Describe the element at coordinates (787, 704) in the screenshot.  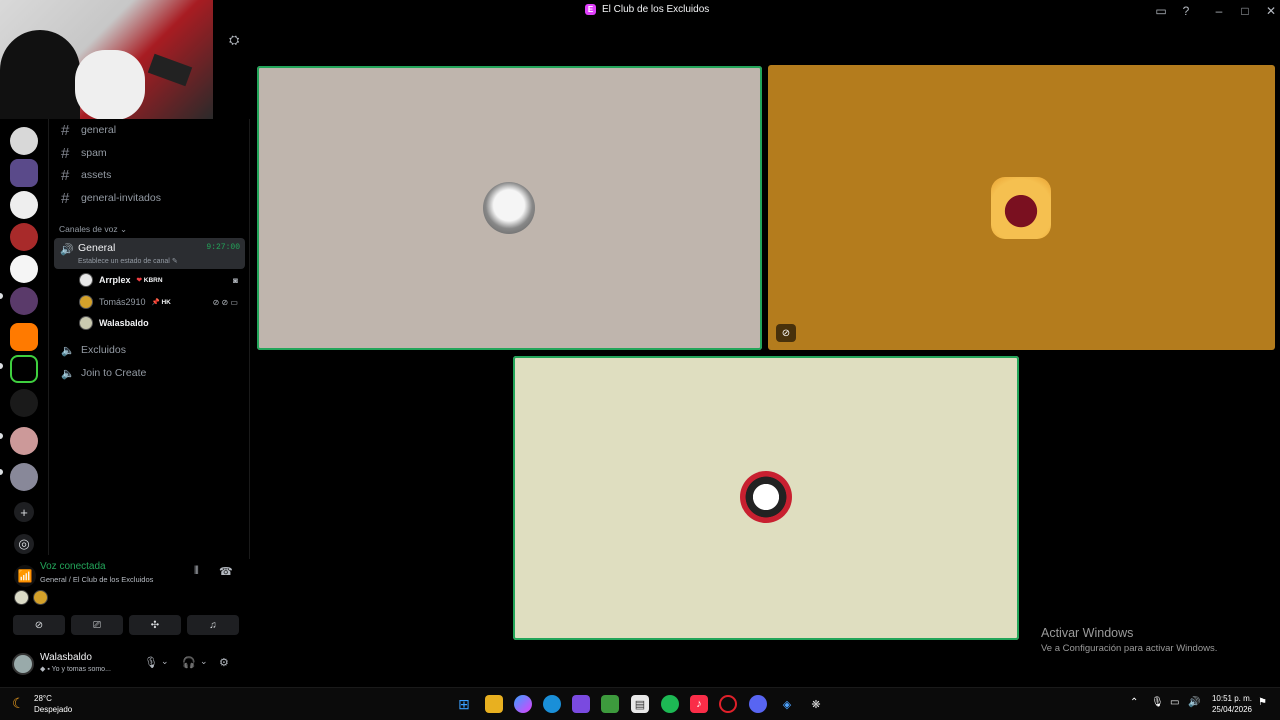
I see `extension-icon: ◈` at that location.